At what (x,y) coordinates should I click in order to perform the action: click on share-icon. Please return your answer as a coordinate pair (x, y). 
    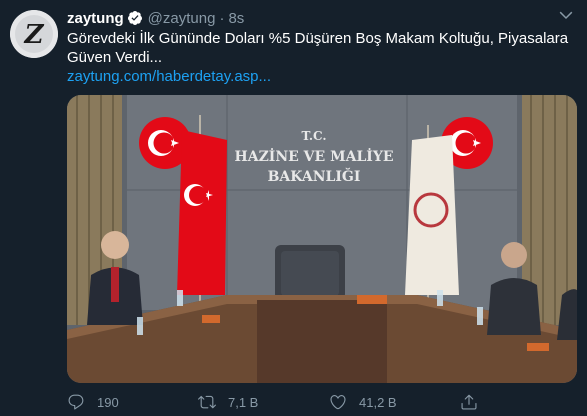
    Looking at the image, I should click on (469, 402).